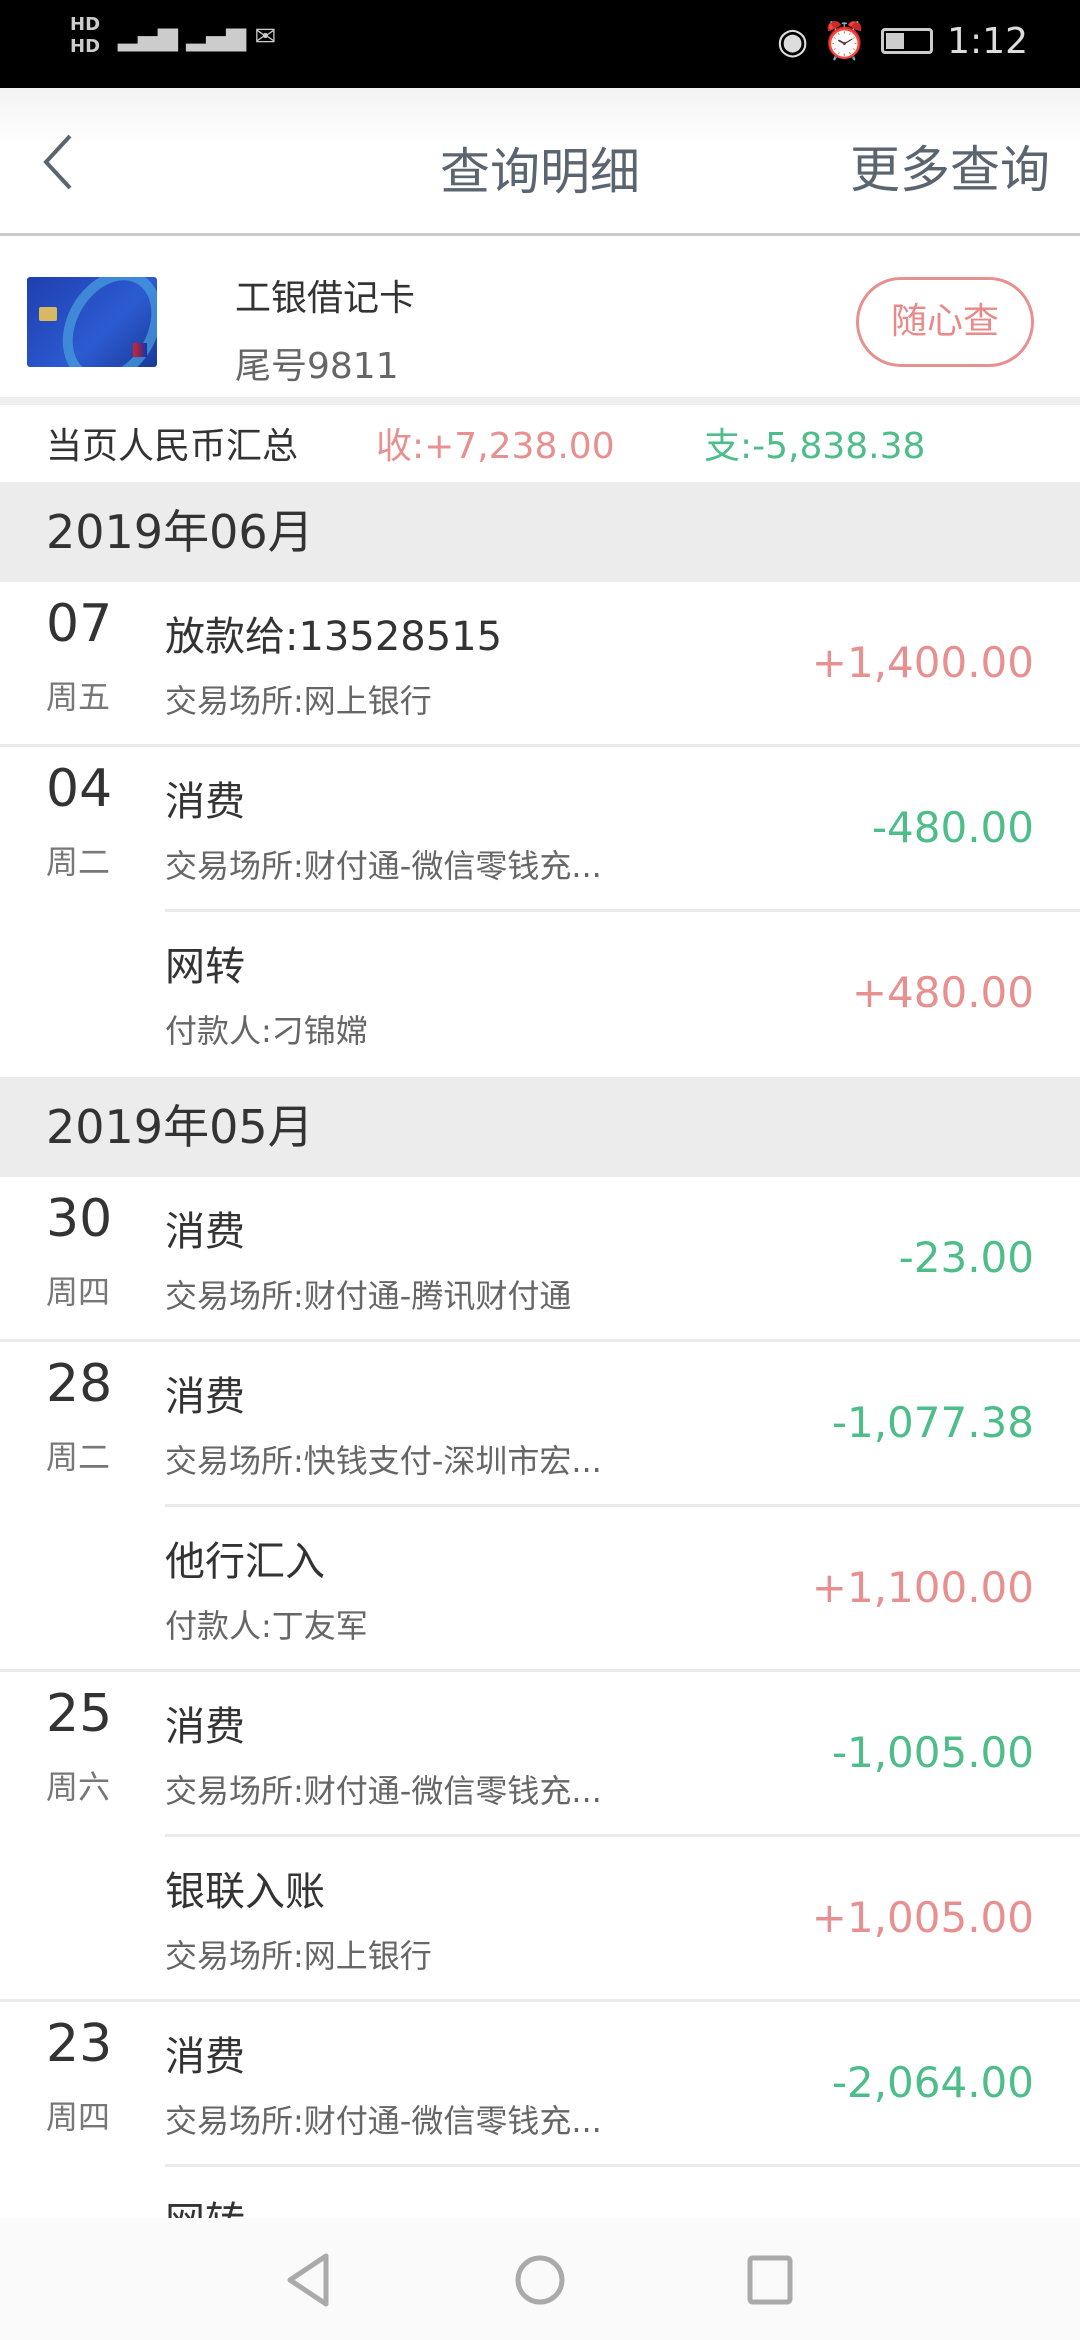  Describe the element at coordinates (317, 366) in the screenshot. I see `card-tail-number: 尾号9811` at that location.